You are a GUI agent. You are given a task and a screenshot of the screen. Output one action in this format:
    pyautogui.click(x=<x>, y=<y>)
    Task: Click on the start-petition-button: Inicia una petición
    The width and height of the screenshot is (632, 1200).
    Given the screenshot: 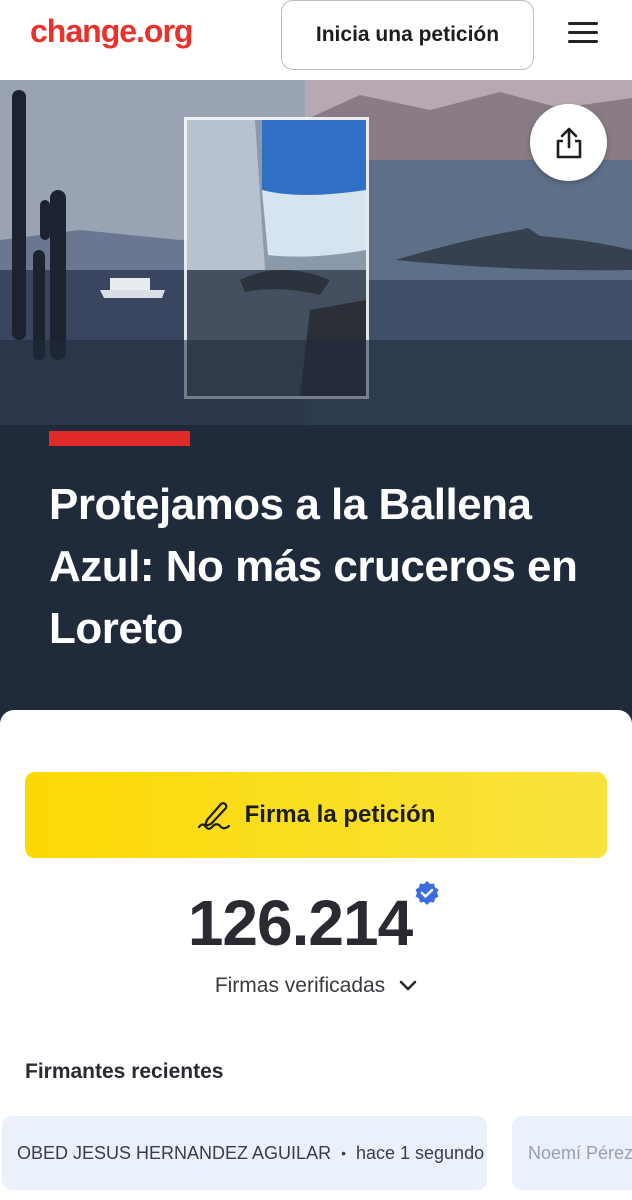 What is the action you would take?
    pyautogui.click(x=407, y=35)
    